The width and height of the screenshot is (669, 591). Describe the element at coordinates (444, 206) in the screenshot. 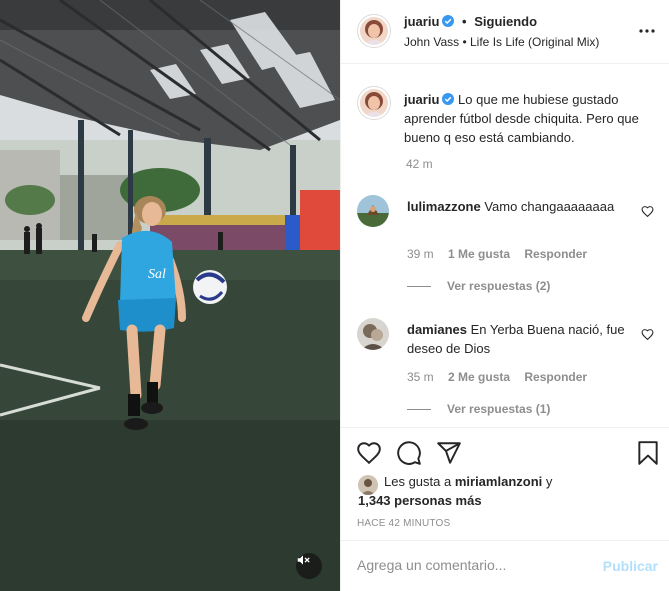

I see `comment-username: lulimazzone` at that location.